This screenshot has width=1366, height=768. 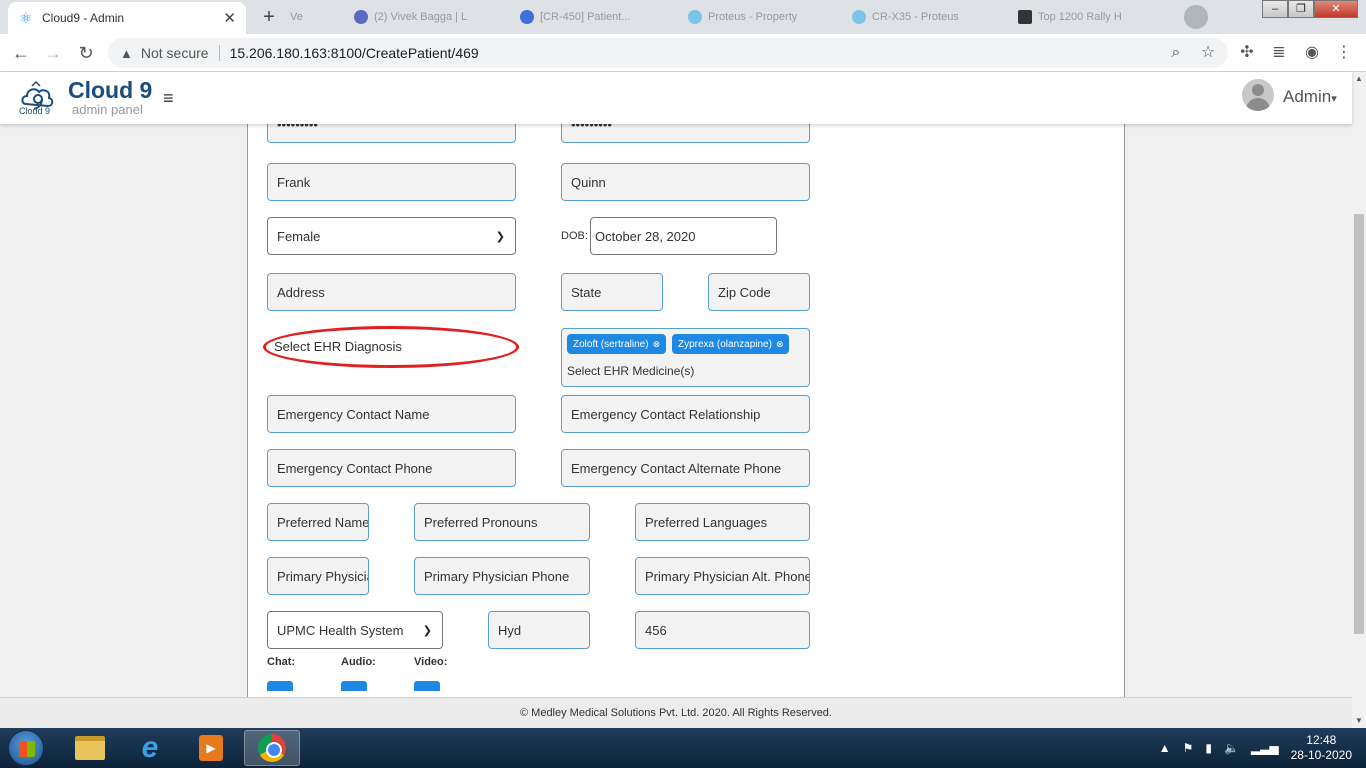 I want to click on primary-physician-alt-phone-field: Primary Physician Alt. Phone, so click(x=722, y=576).